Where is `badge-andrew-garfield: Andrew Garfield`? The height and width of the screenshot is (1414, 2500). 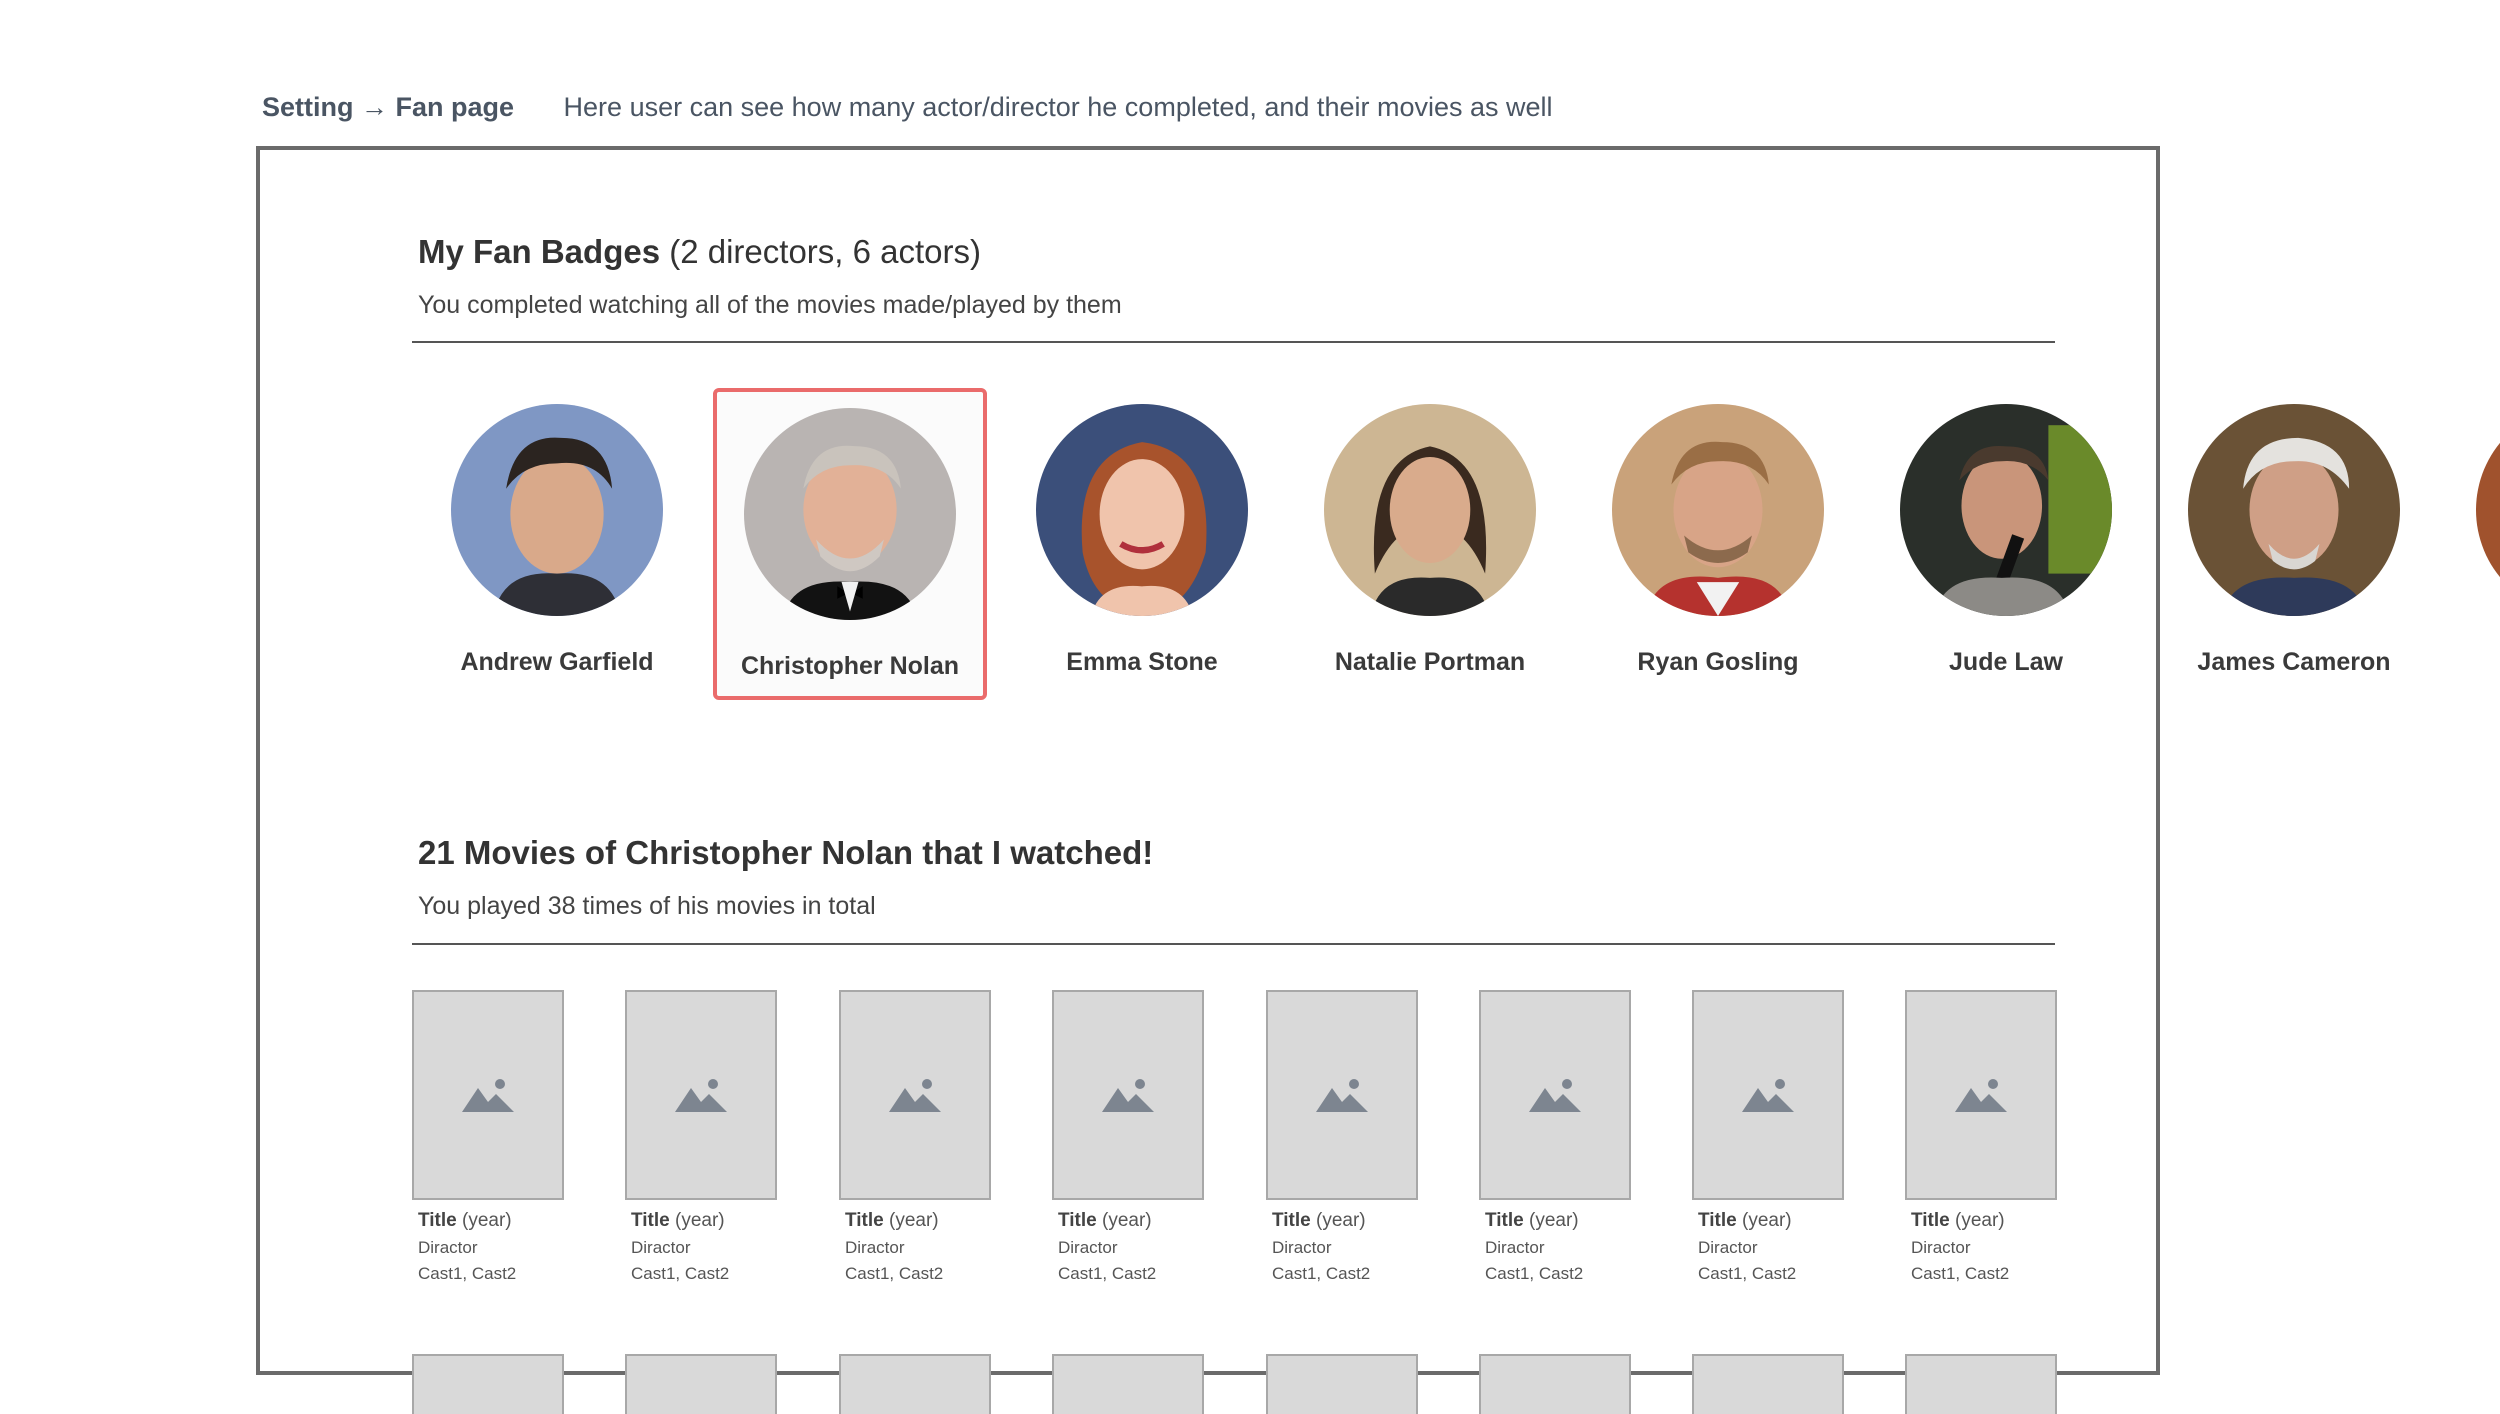
badge-andrew-garfield: Andrew Garfield is located at coordinates (557, 544).